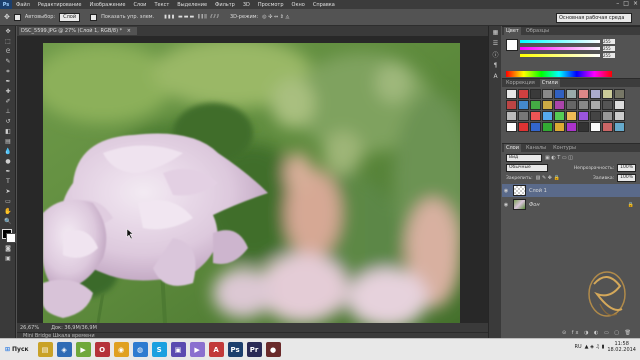 Image resolution: width=640 pixels, height=360 pixels. I want to click on history-brush-tool-icon: ↺, so click(8, 121).